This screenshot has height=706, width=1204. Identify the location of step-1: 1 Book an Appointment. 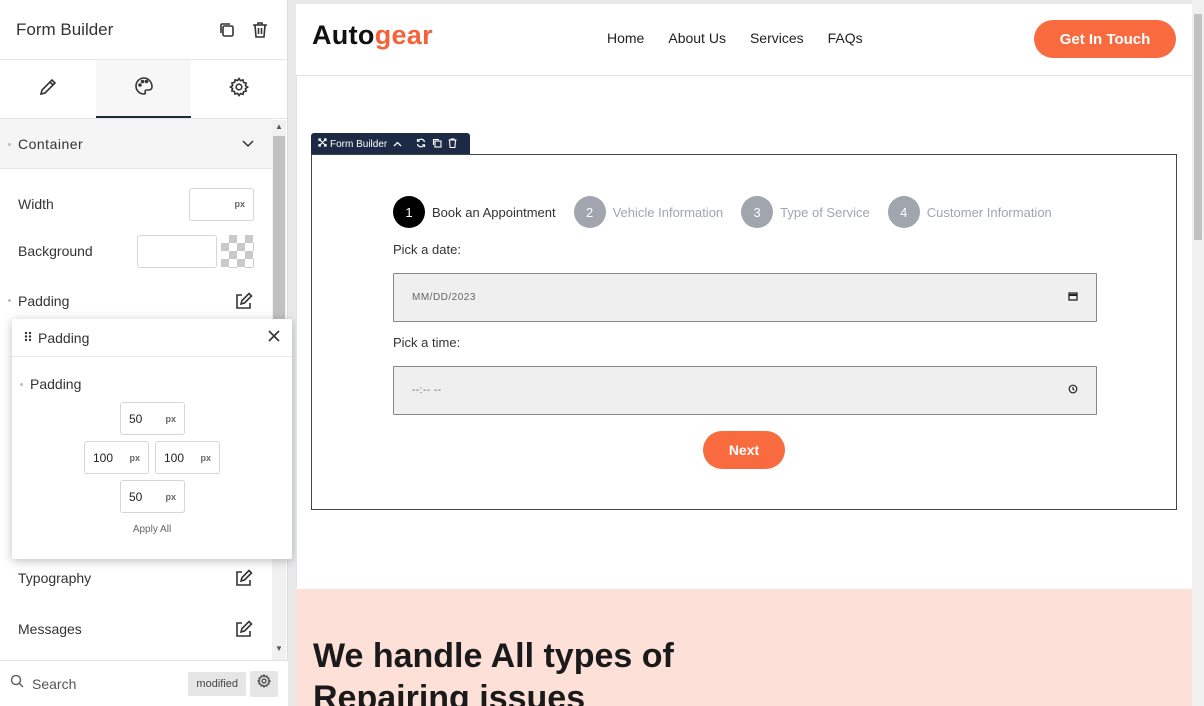
(474, 212).